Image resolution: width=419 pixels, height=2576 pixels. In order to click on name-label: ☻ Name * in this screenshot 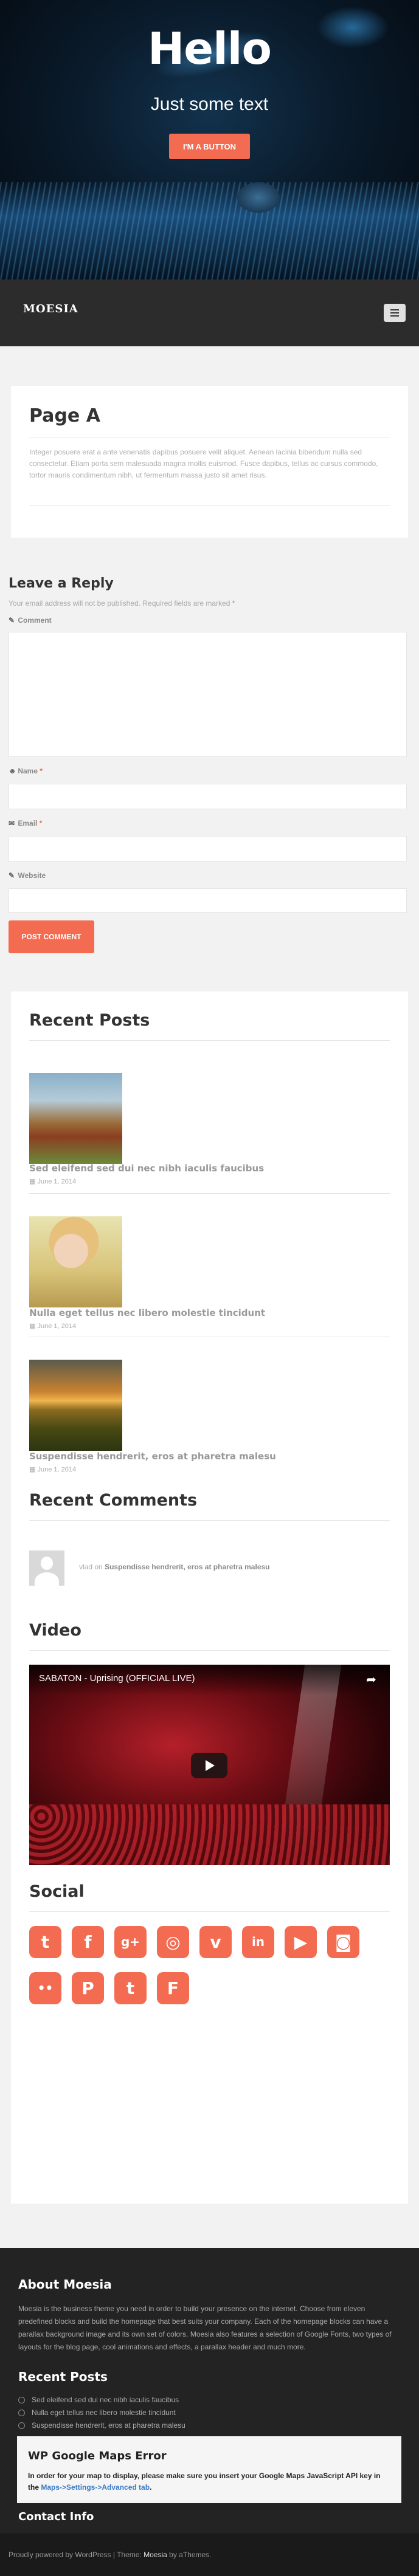, I will do `click(26, 771)`.